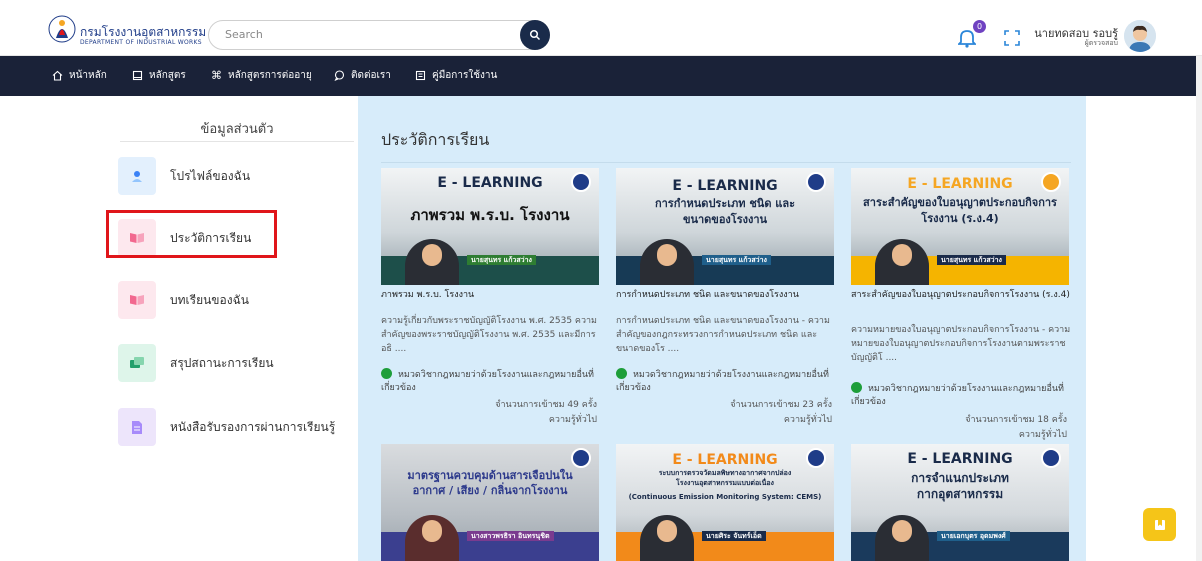 This screenshot has height=561, width=1202. Describe the element at coordinates (1199, 308) in the screenshot. I see `page-scrollbar` at that location.